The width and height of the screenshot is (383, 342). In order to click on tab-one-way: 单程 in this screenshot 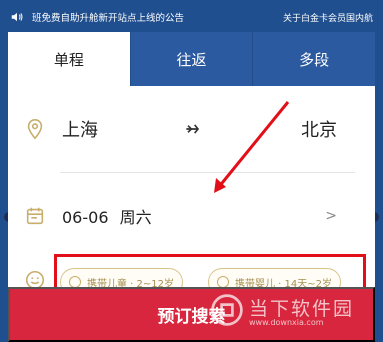, I will do `click(69, 59)`.